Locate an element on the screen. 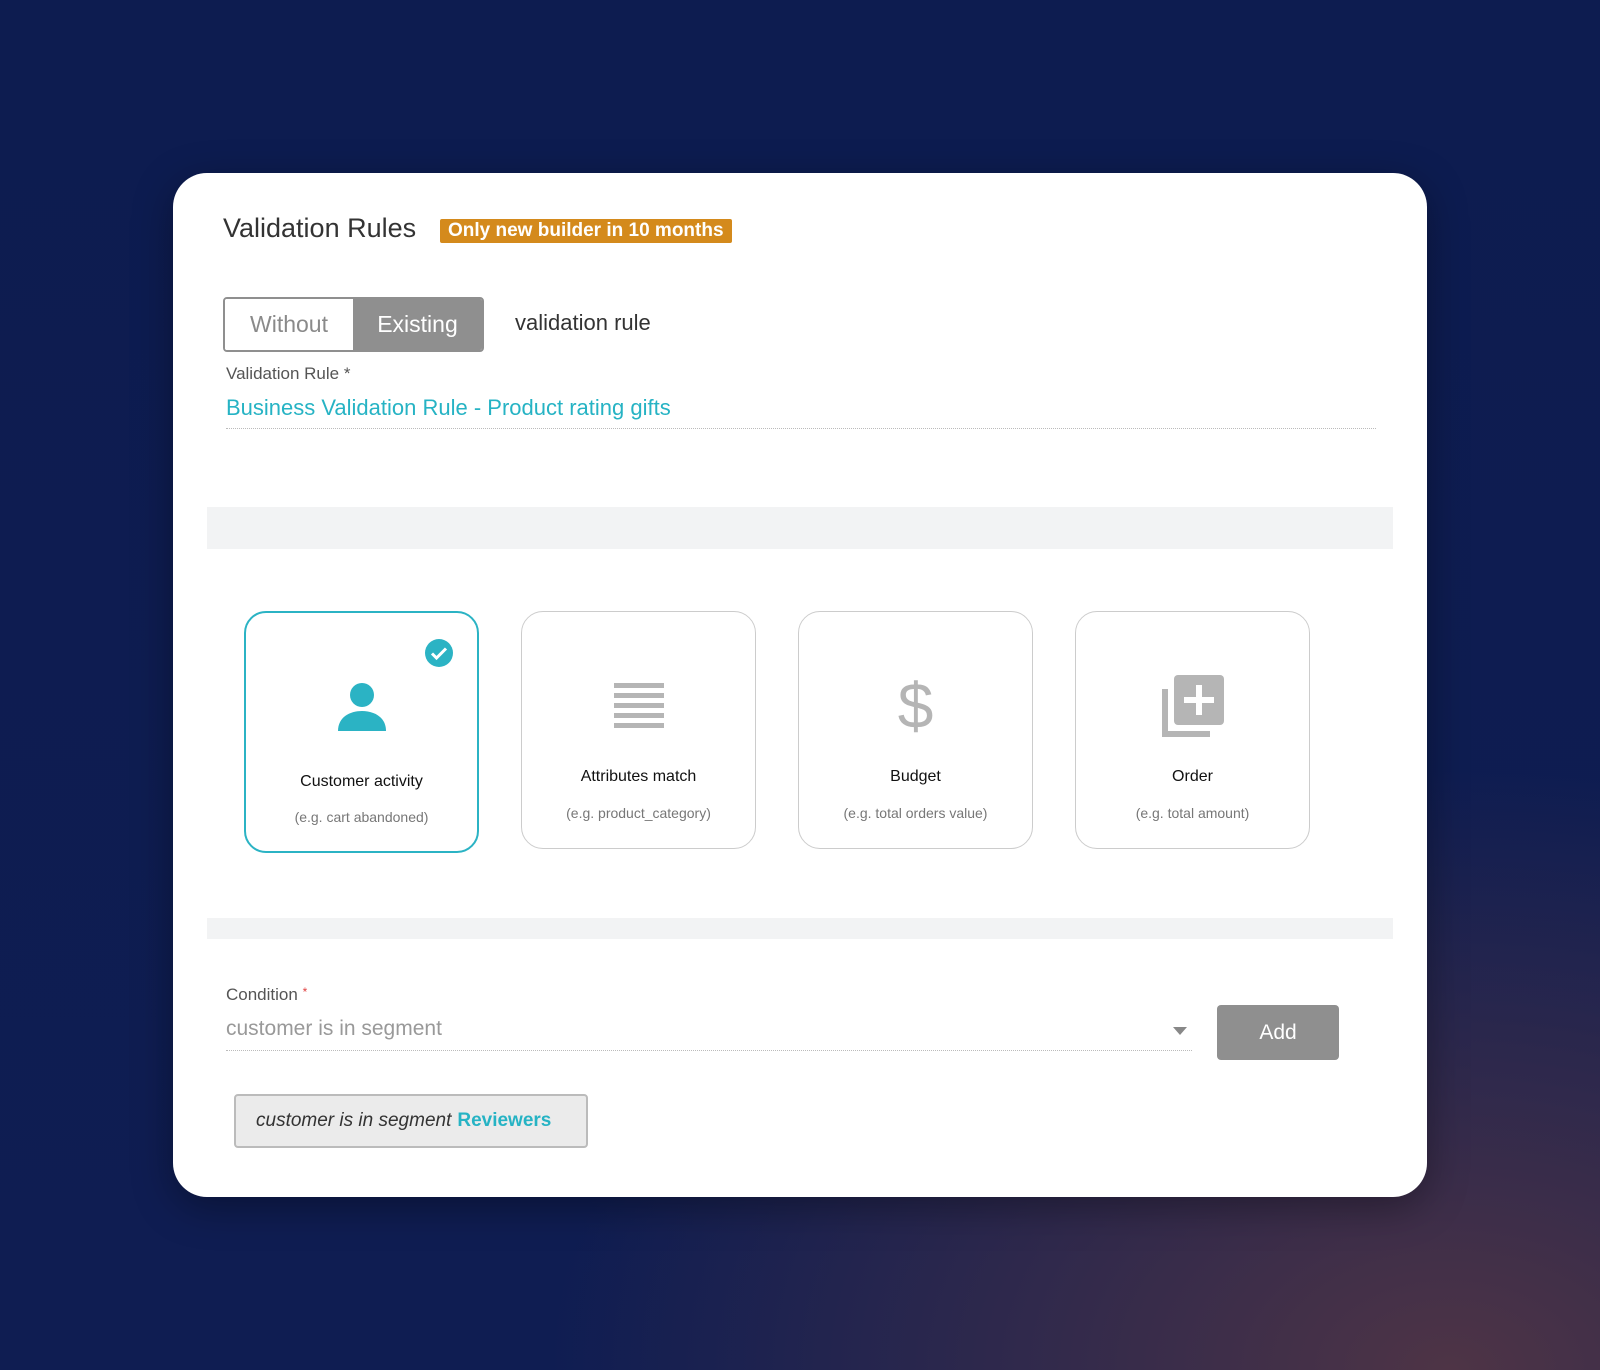 This screenshot has height=1370, width=1600. validation-rule-label: Validation Rule * is located at coordinates (288, 374).